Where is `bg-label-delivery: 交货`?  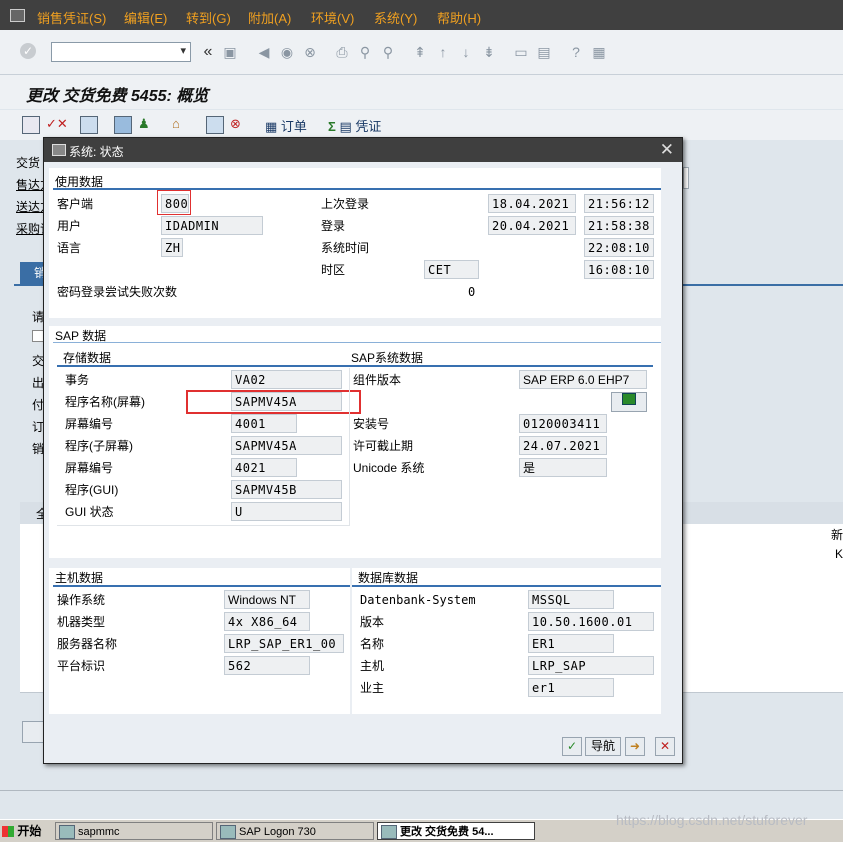 bg-label-delivery: 交货 is located at coordinates (28, 163).